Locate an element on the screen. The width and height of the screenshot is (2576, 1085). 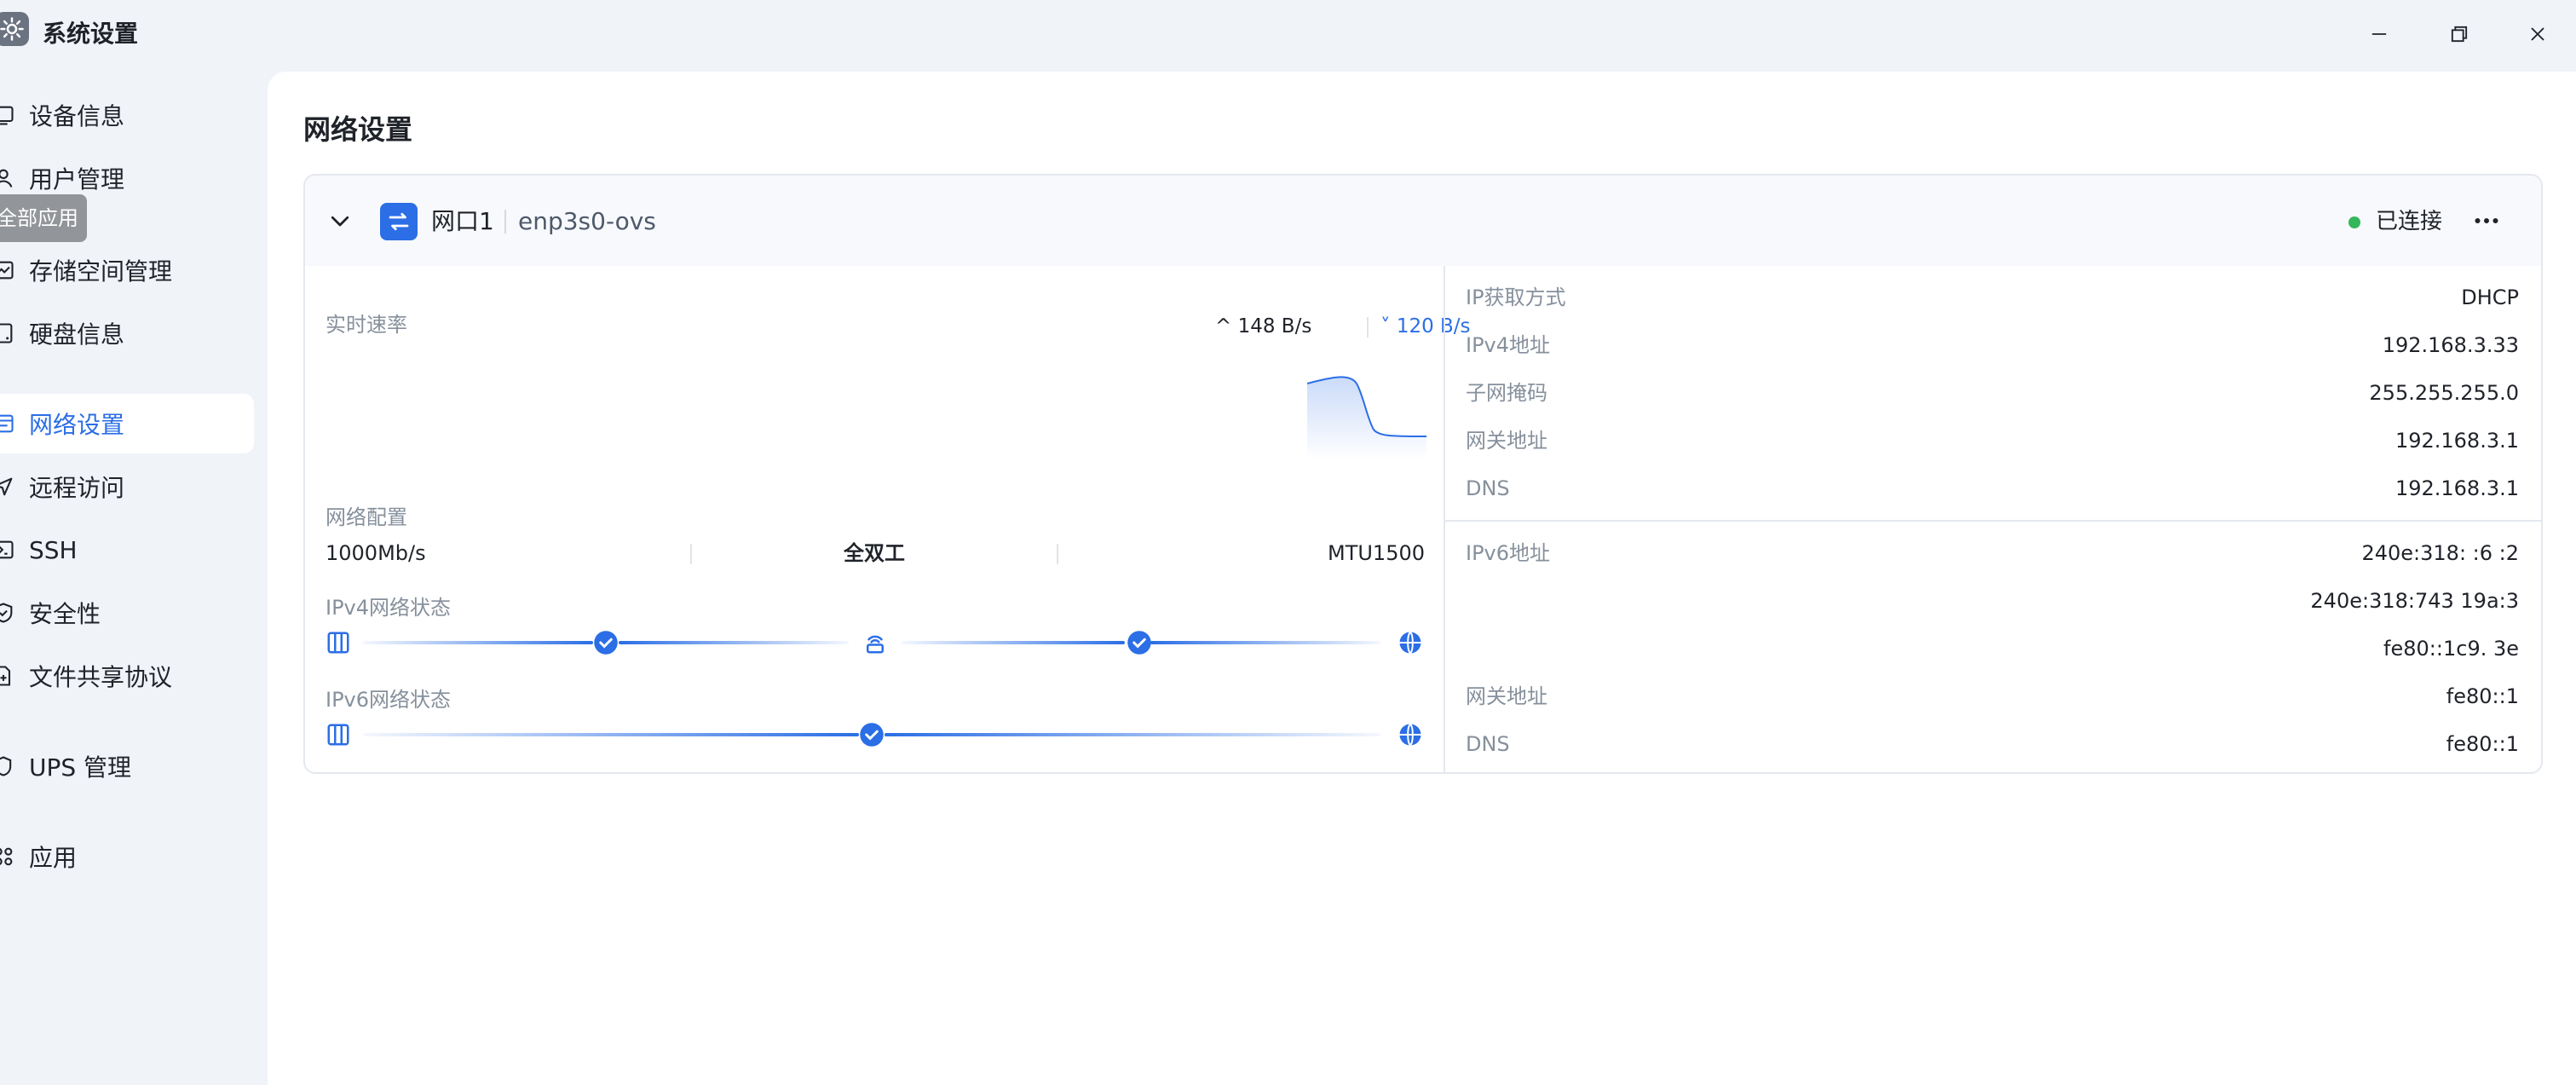
ipv4-gateway-label: 网关地址 is located at coordinates (1506, 441).